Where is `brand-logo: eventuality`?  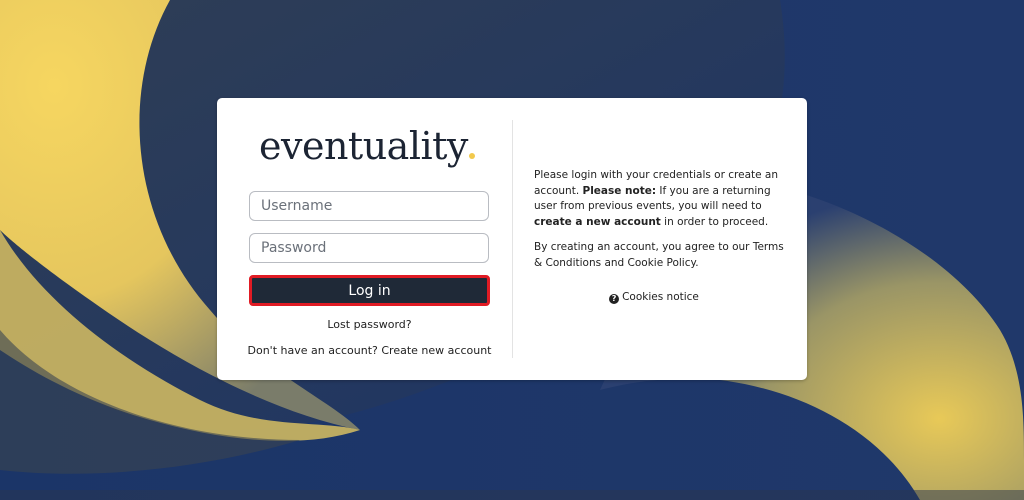
brand-logo: eventuality is located at coordinates (374, 146).